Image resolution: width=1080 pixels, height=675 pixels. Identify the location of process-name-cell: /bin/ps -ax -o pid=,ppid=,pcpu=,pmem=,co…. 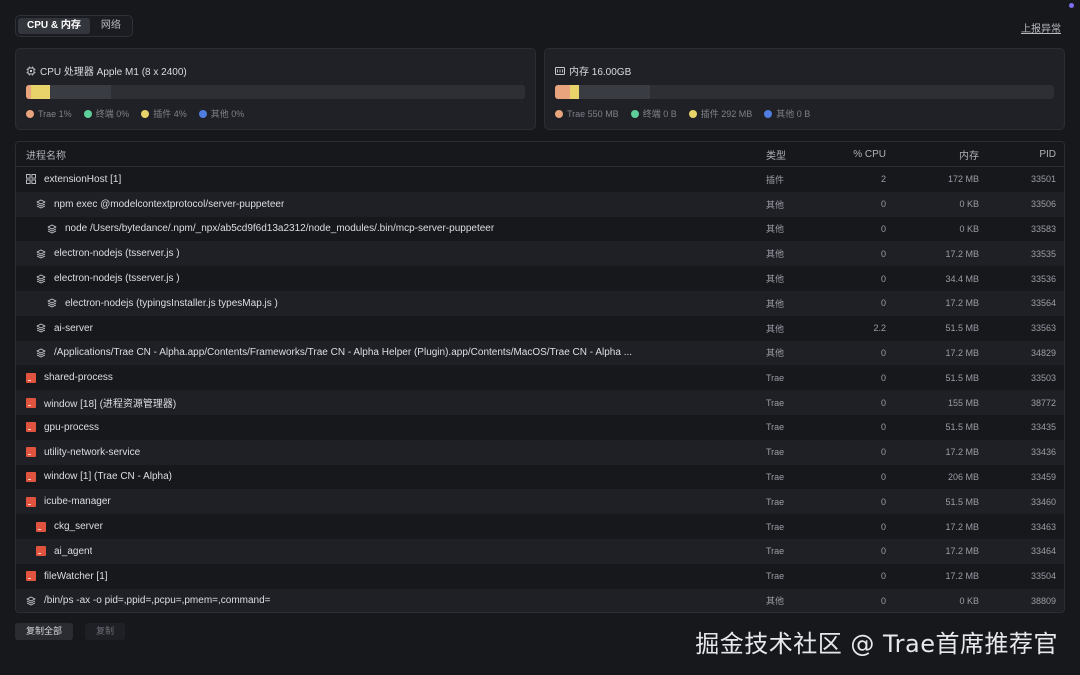
(391, 600).